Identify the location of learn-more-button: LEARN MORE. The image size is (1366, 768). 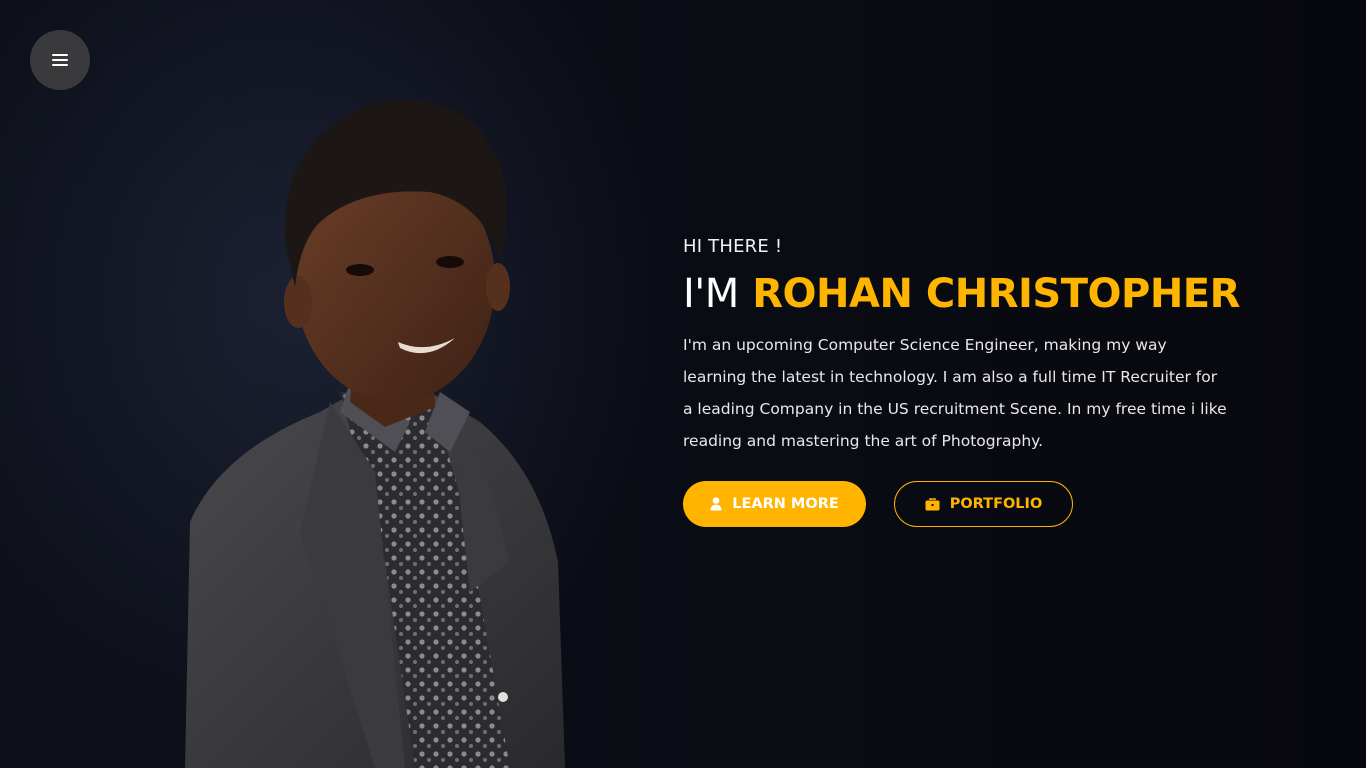
(774, 504).